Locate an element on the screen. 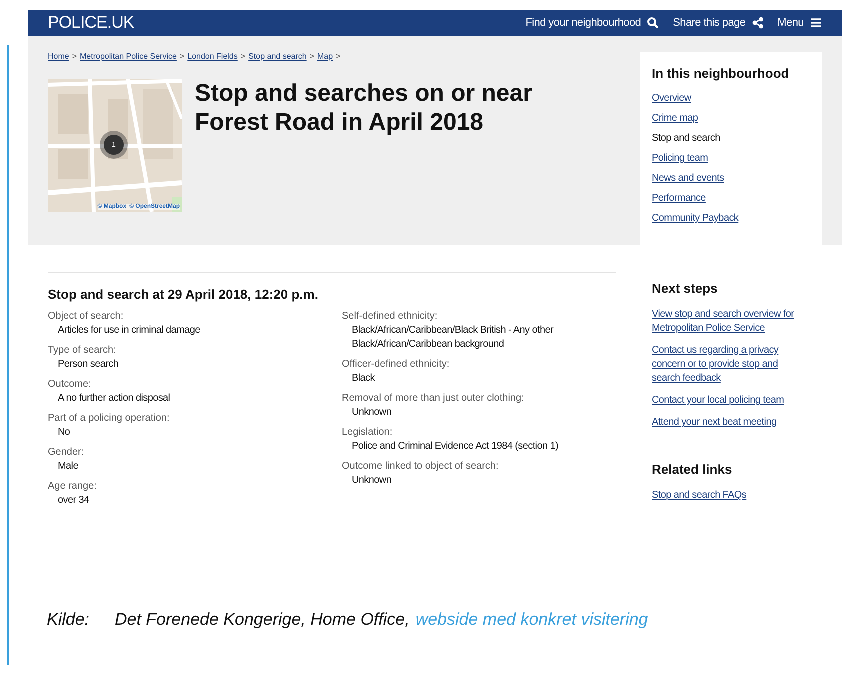  field-label: Officer-defined ethnicity: is located at coordinates (396, 364).